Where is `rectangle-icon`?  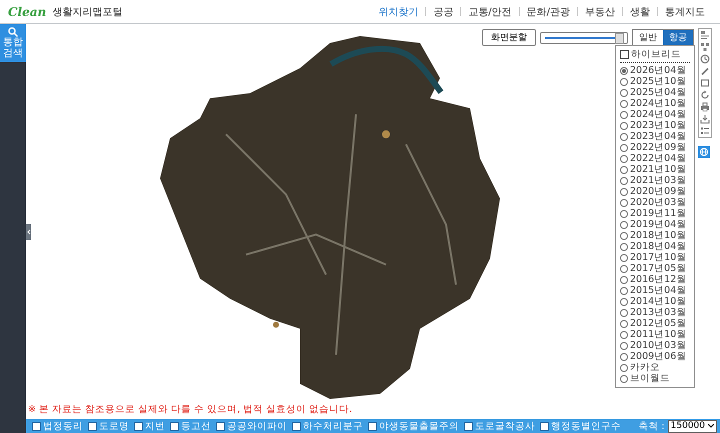
rectangle-icon is located at coordinates (705, 83).